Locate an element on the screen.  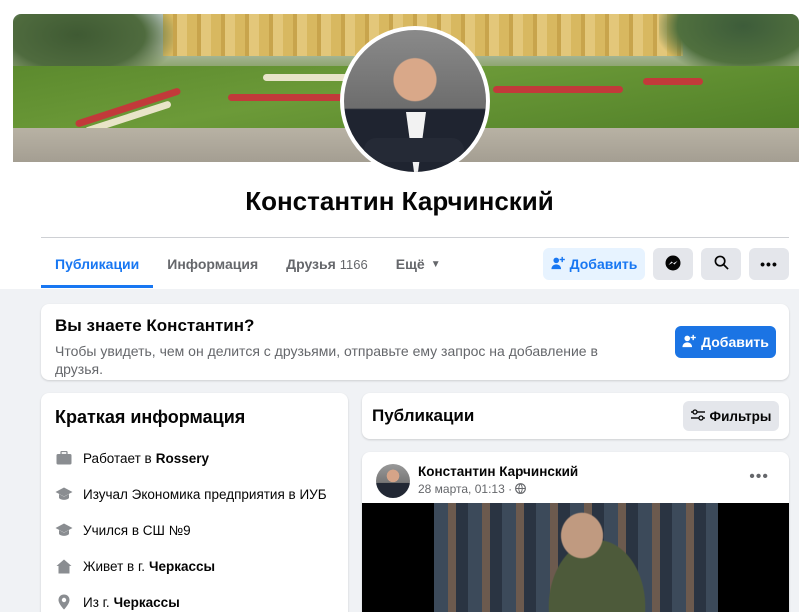
search-icon is located at coordinates (721, 264).